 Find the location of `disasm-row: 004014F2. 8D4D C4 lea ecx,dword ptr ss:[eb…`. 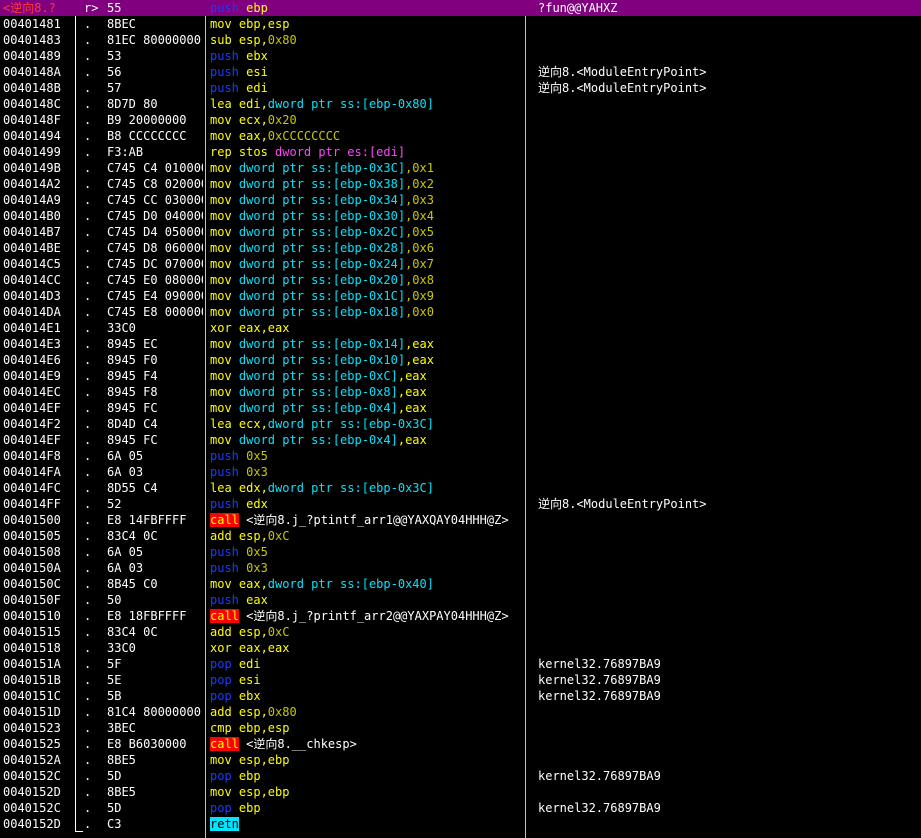

disasm-row: 004014F2. 8D4D C4 lea ecx,dword ptr ss:[eb… is located at coordinates (460, 424).